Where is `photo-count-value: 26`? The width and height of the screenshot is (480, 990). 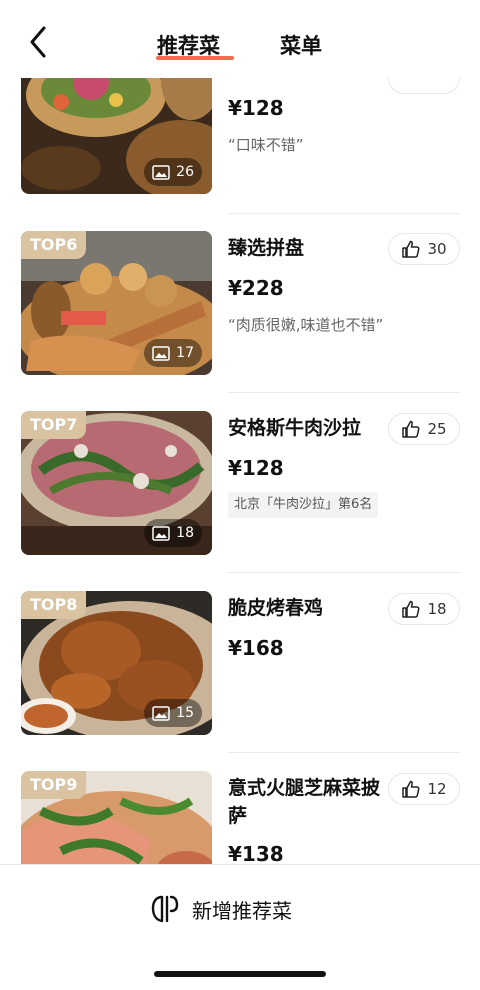 photo-count-value: 26 is located at coordinates (185, 172).